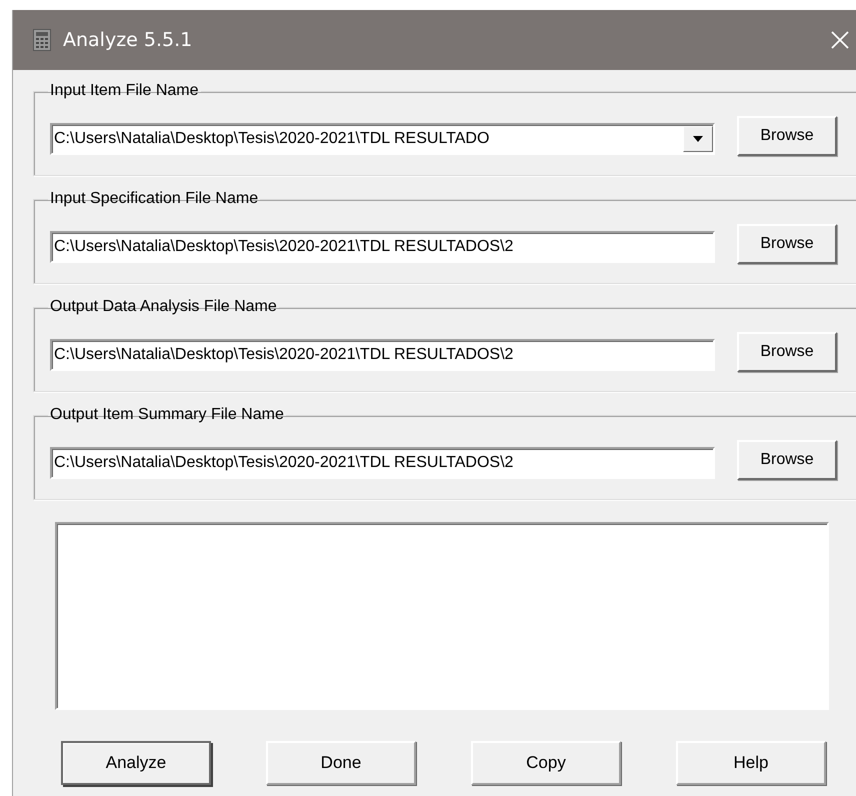 This screenshot has height=796, width=856. I want to click on dialog-button: Copy, so click(546, 763).